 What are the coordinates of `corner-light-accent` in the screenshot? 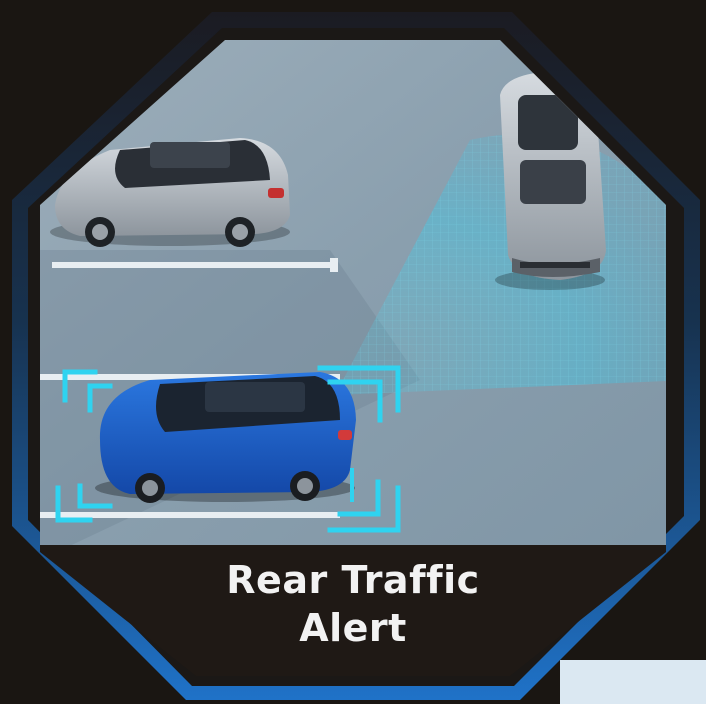 It's located at (633, 682).